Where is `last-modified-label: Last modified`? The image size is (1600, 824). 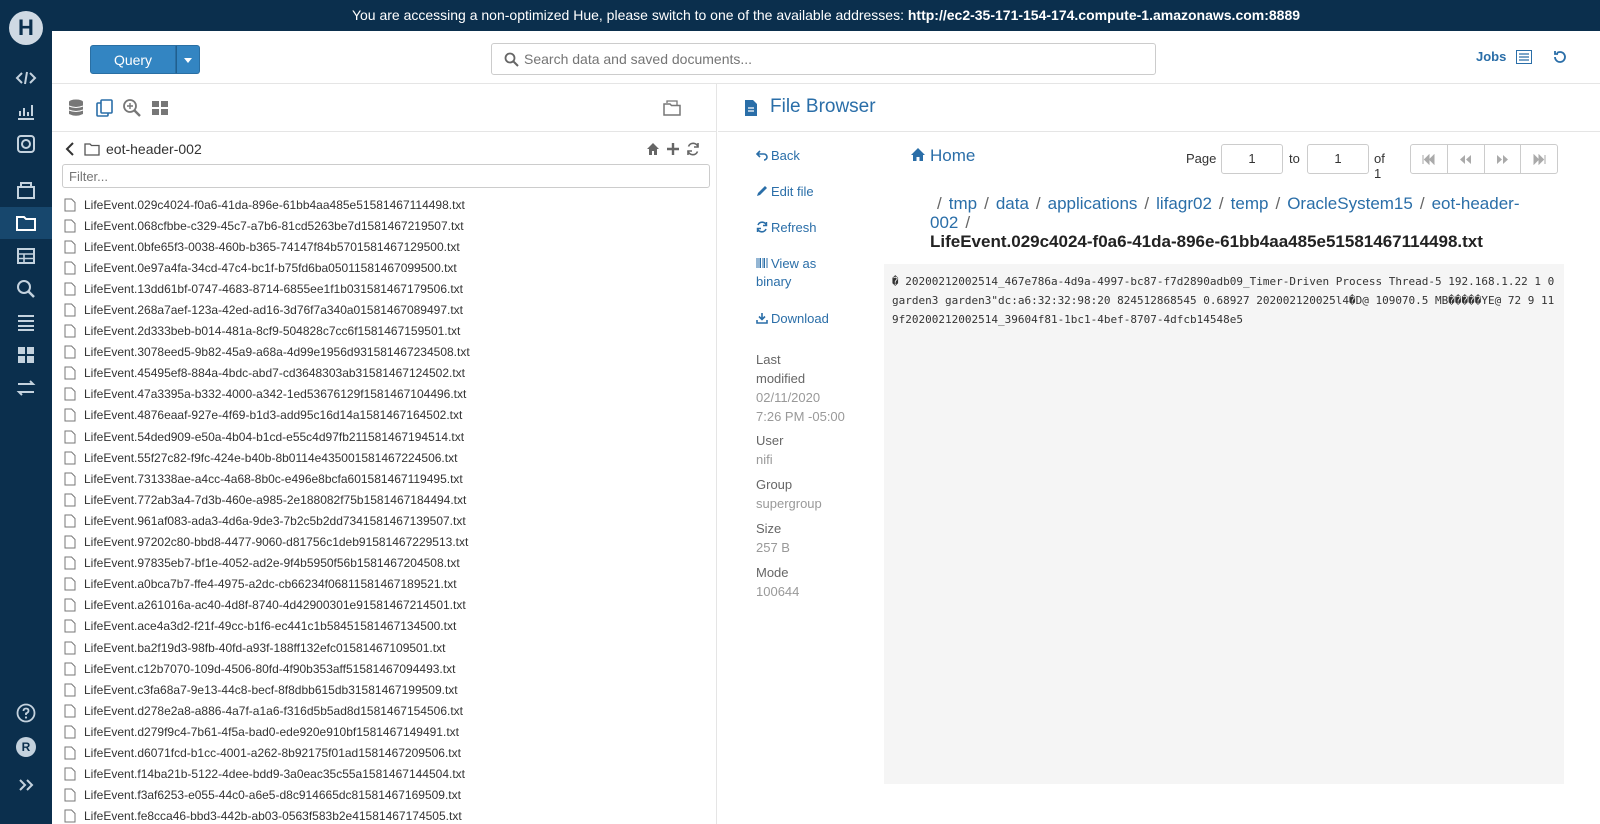 last-modified-label: Last modified is located at coordinates (781, 369).